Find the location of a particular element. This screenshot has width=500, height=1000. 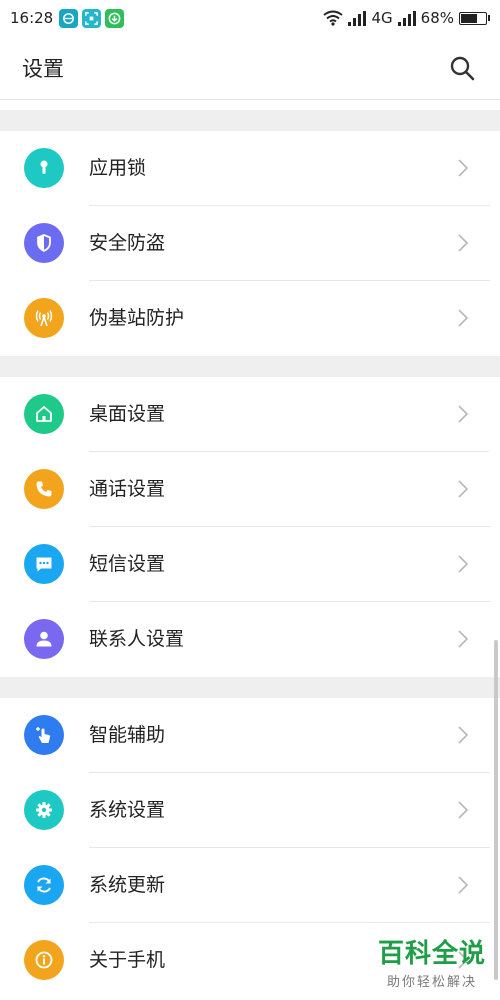

settings-item-smart-assist: 智能辅助 is located at coordinates (250, 735).